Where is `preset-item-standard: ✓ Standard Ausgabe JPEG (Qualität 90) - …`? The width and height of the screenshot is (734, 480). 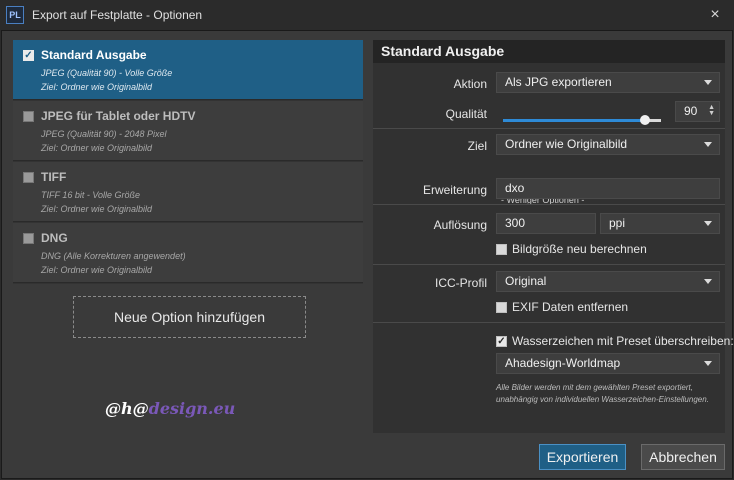
preset-item-standard: ✓ Standard Ausgabe JPEG (Qualität 90) - … is located at coordinates (188, 70).